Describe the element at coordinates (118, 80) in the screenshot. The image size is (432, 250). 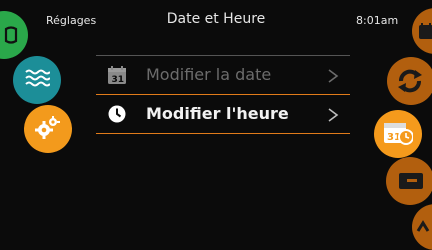
I see `svg-text: 31` at that location.